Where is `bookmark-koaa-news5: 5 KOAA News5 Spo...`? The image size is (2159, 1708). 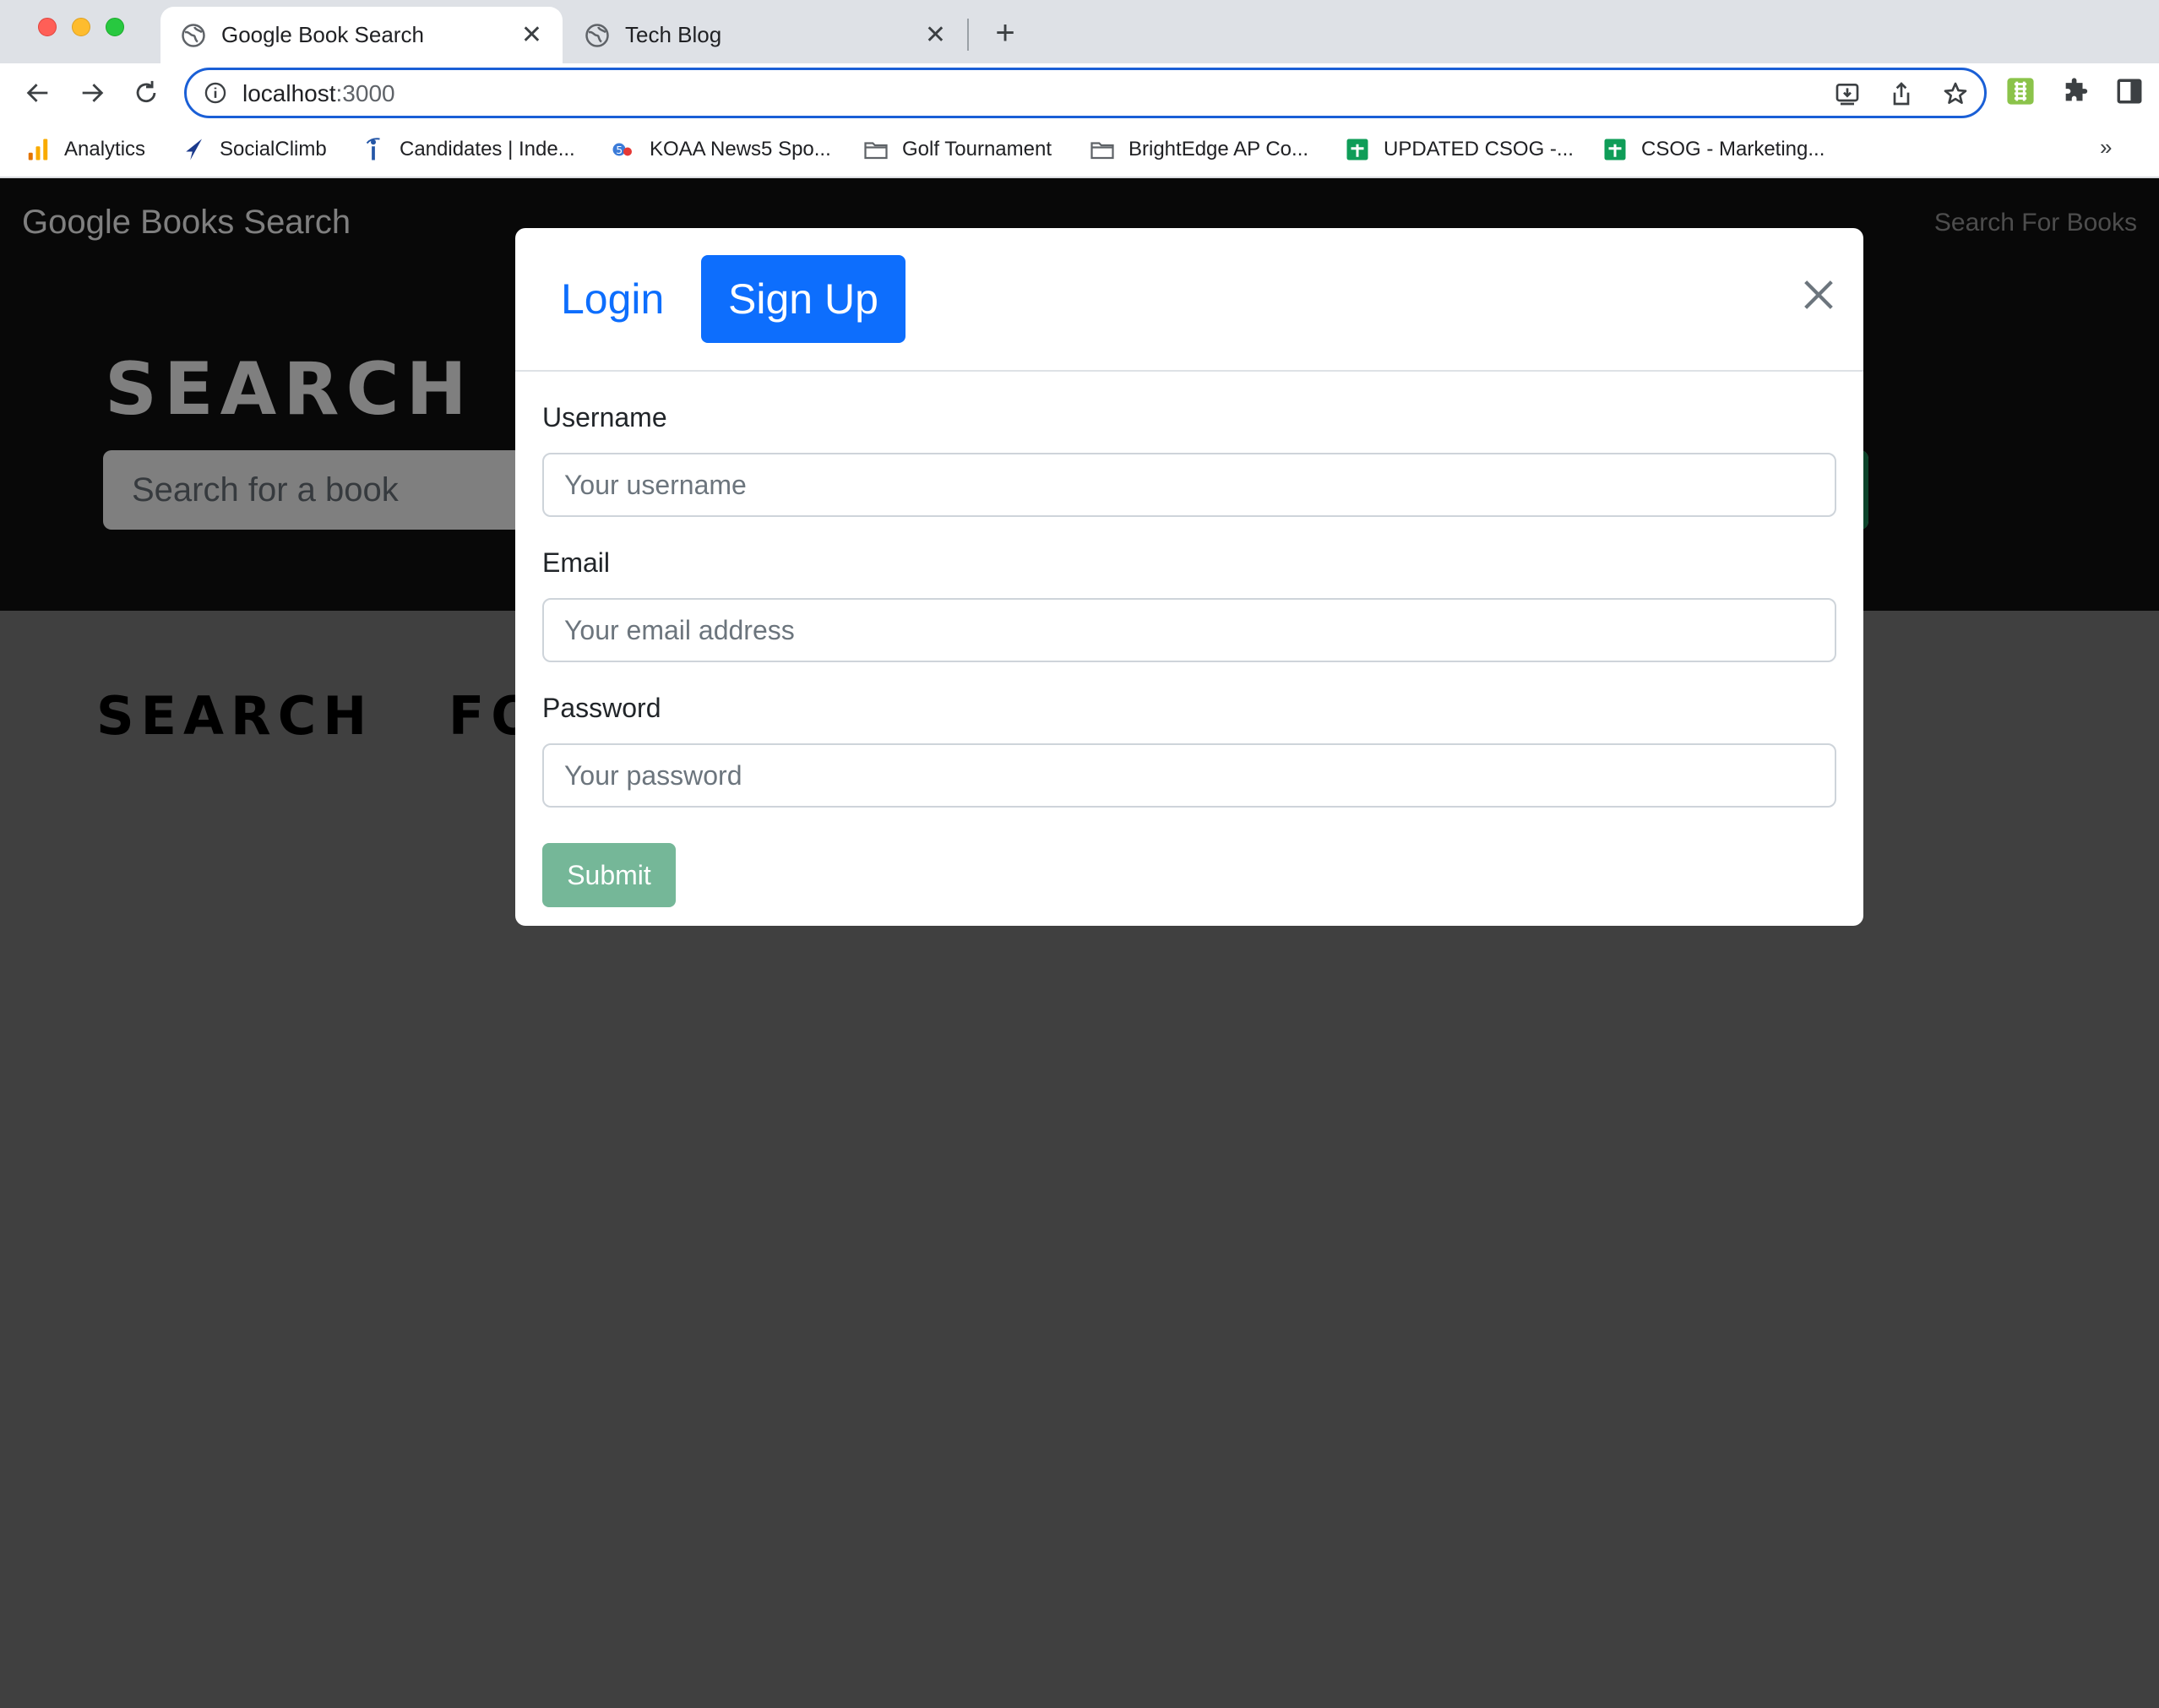 bookmark-koaa-news5: 5 KOAA News5 Spo... is located at coordinates (721, 149).